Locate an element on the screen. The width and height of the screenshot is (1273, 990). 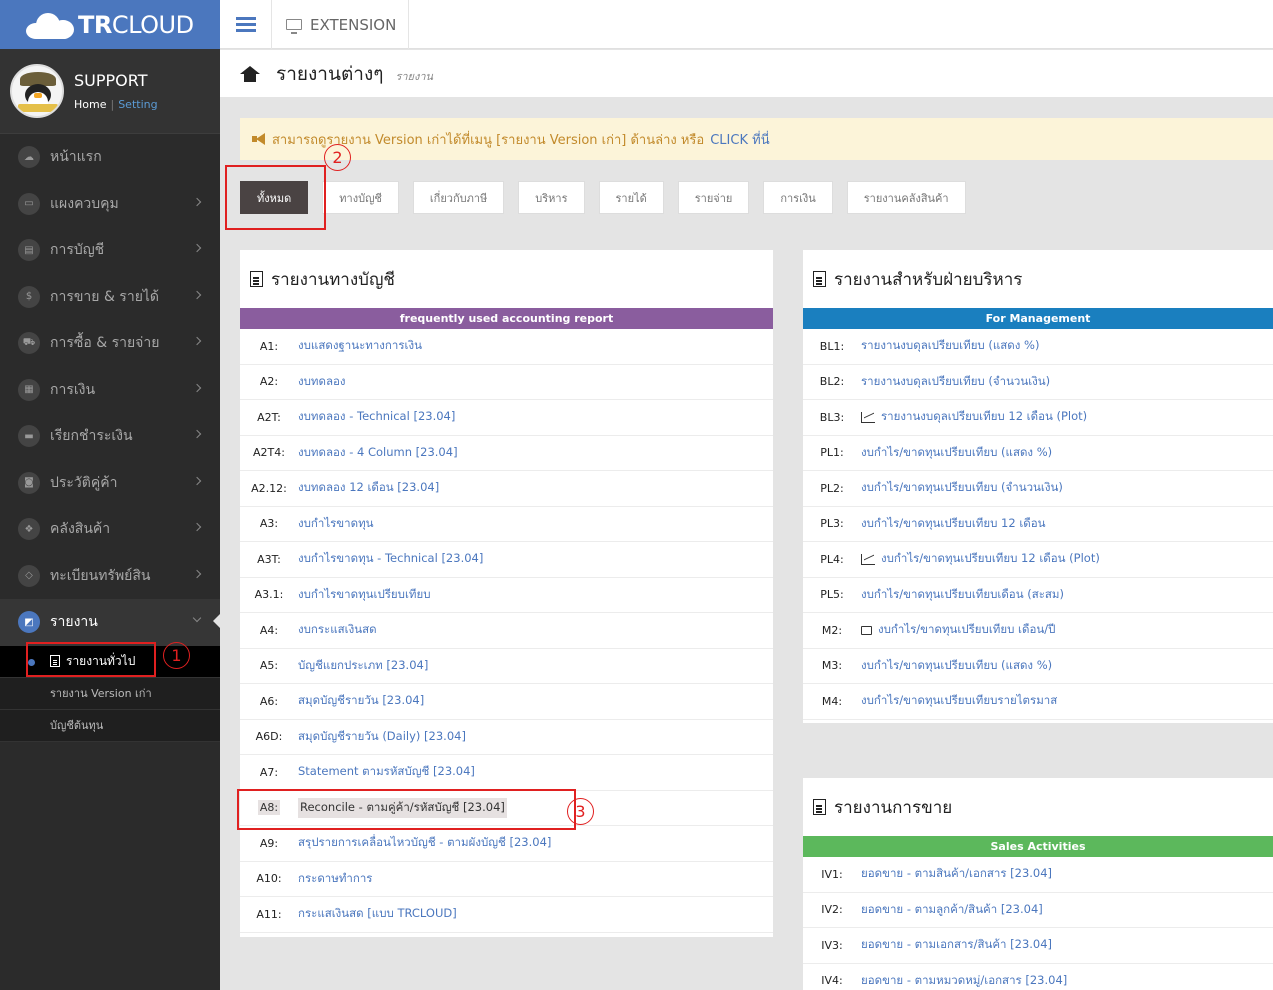
report-row: PL1: งบกำไร/ขาดทุนเปรียบเทียบ (แสดง %) is located at coordinates (1038, 453).